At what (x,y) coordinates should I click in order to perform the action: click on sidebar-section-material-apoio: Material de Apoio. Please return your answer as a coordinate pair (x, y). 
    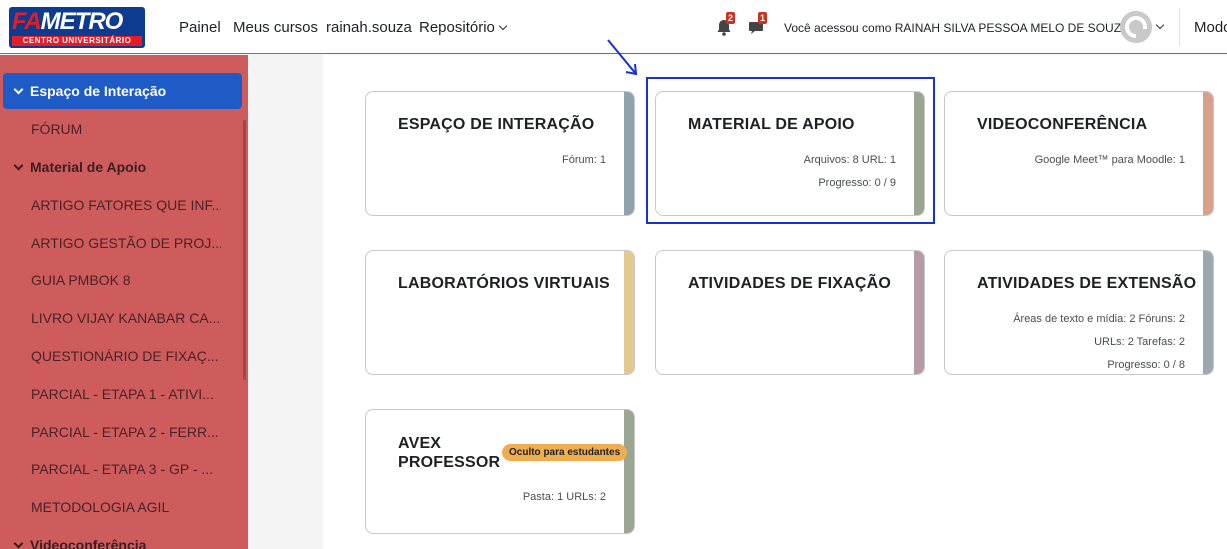
    Looking at the image, I should click on (122, 167).